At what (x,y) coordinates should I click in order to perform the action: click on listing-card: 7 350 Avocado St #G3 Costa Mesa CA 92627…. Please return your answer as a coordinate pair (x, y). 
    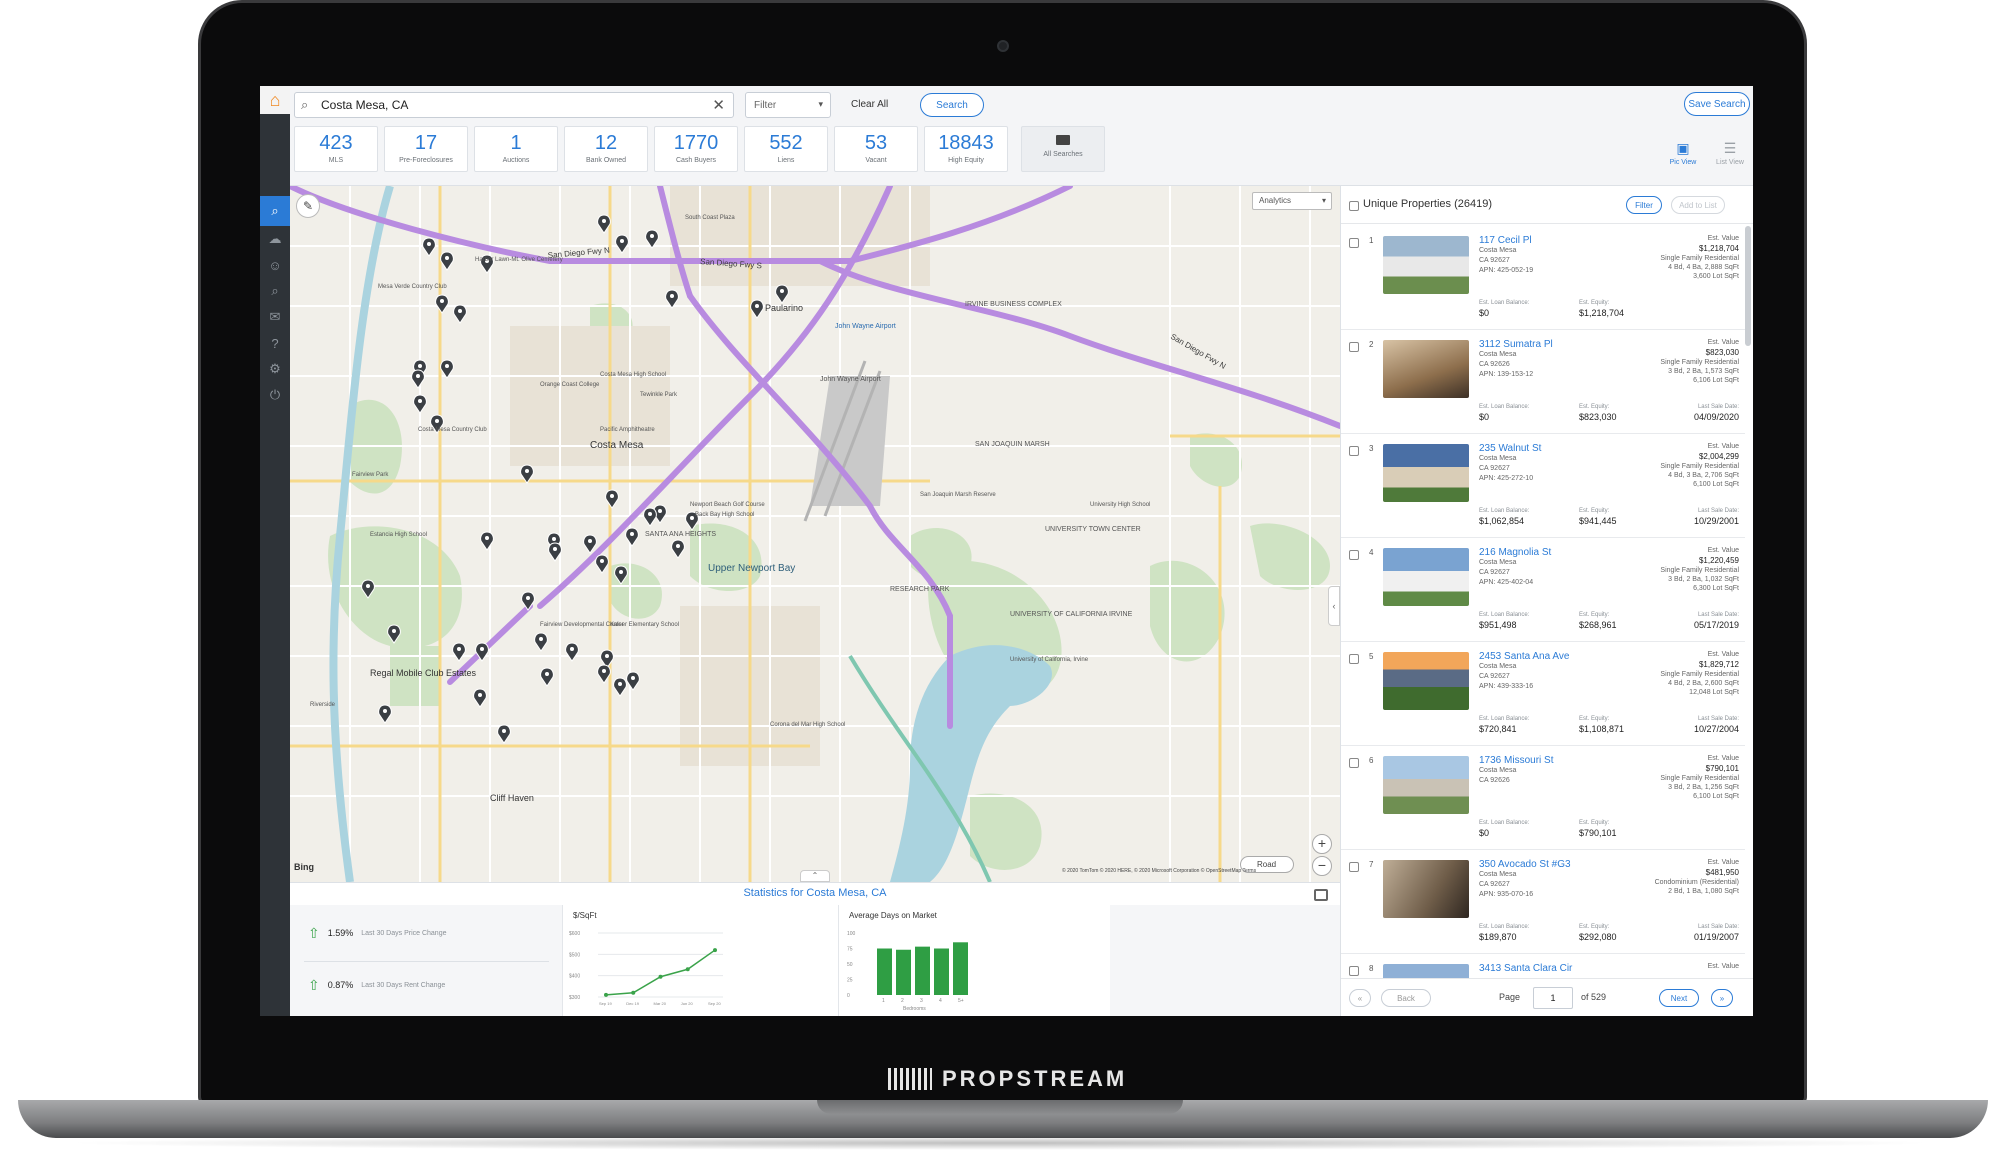
    Looking at the image, I should click on (1543, 902).